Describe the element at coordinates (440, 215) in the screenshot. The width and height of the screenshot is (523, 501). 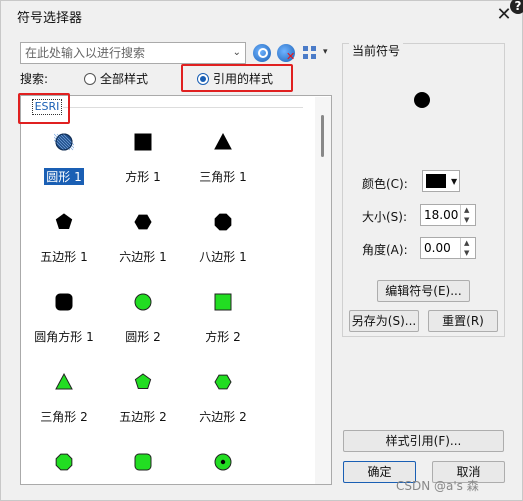
I see `size-input` at that location.